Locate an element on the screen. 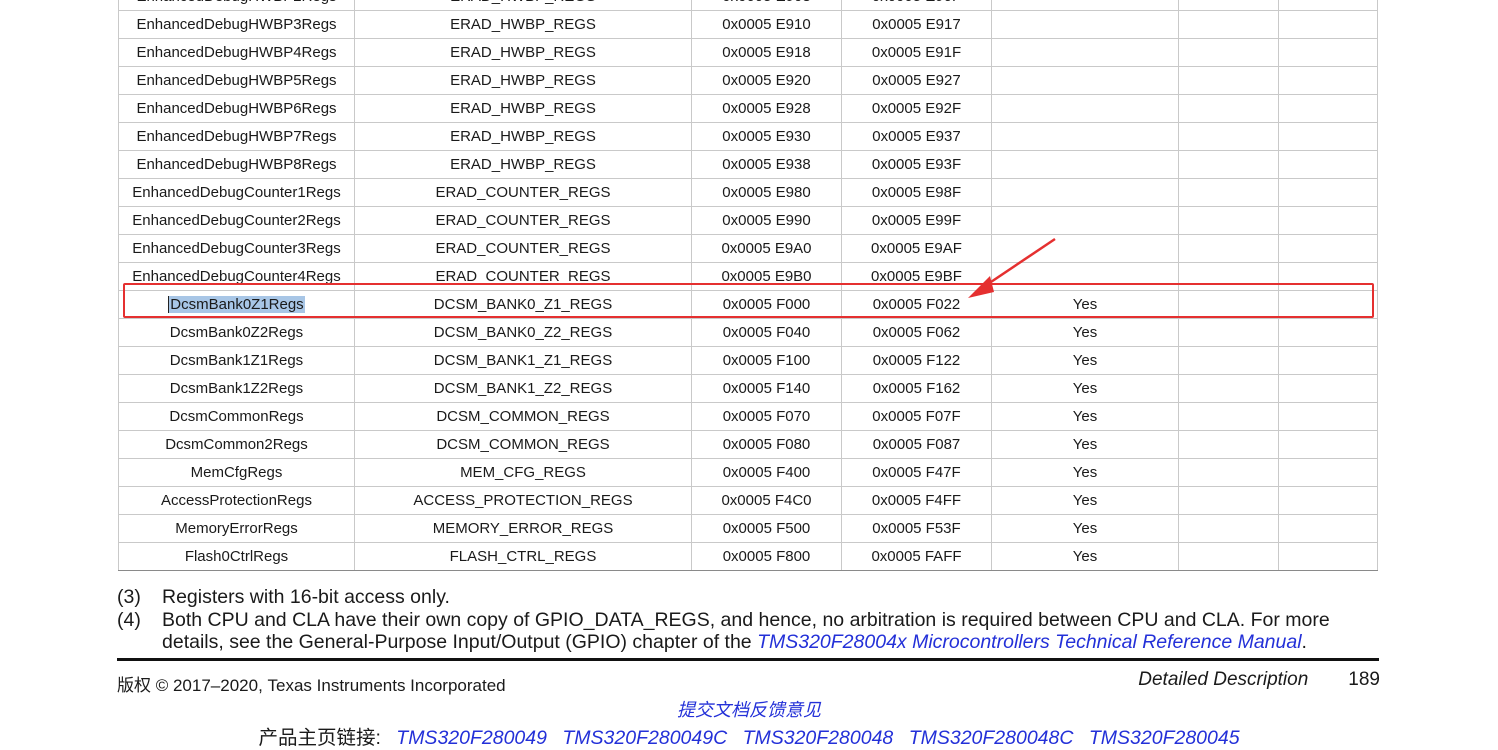 The image size is (1498, 750). start-address-cell: 0x0005 E980 is located at coordinates (766, 192).